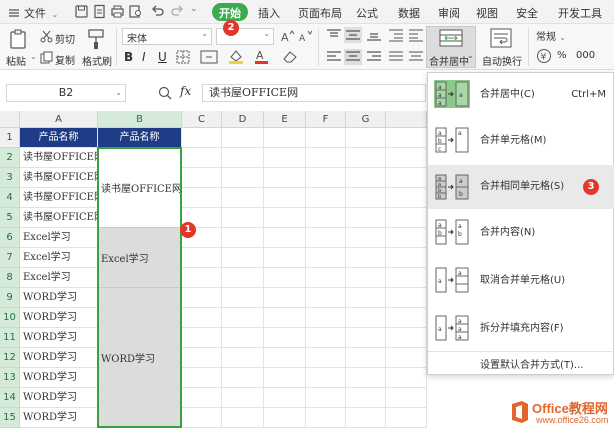 The height and width of the screenshot is (428, 614). I want to click on column-header-e: E, so click(285, 119).